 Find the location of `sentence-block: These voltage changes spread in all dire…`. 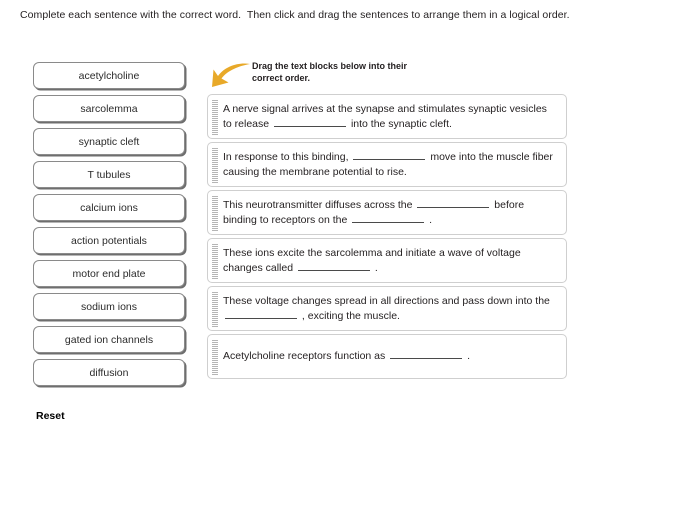

sentence-block: These voltage changes spread in all dire… is located at coordinates (387, 308).